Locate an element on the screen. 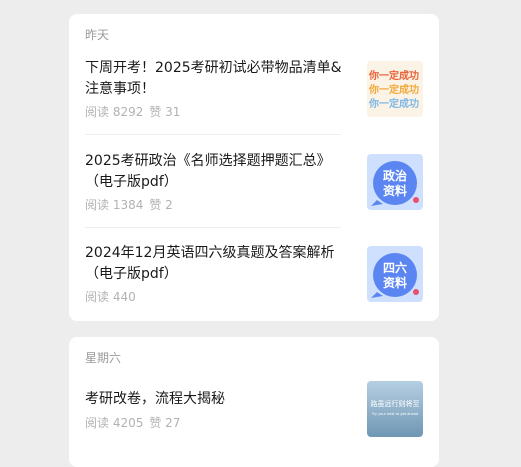 Image resolution: width=521 pixels, height=467 pixels. article-title: 2025考研政治《名师选择题押题汇总》（电子版pdf） is located at coordinates (216, 172).